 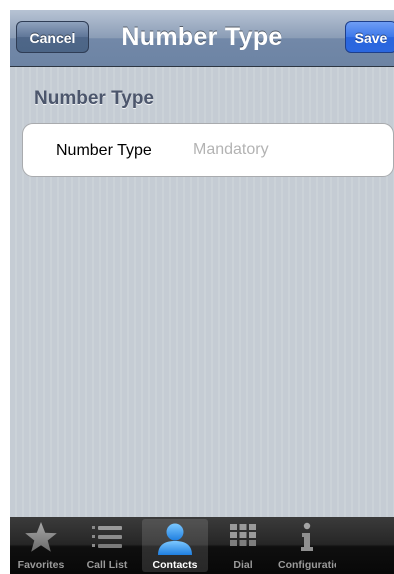 I want to click on tab-favorites: Favorites, so click(x=41, y=545).